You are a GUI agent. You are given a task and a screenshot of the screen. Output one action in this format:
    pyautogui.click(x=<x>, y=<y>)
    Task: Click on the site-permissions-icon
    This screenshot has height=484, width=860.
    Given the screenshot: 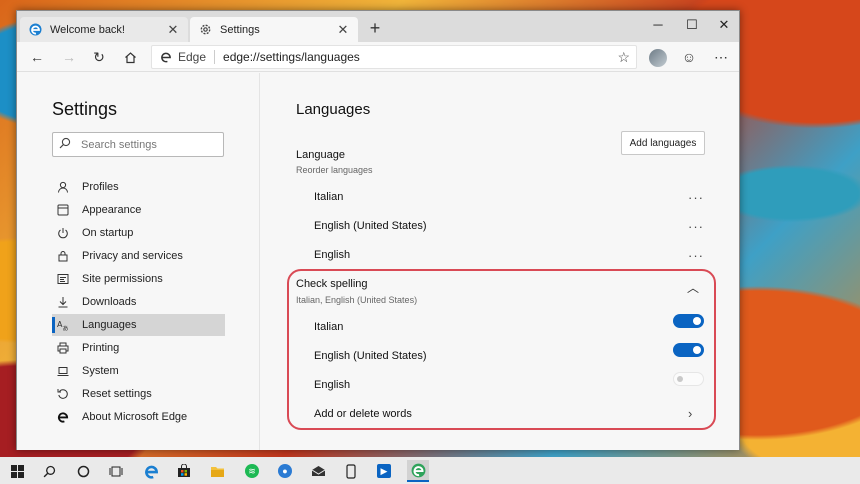 What is the action you would take?
    pyautogui.click(x=63, y=279)
    